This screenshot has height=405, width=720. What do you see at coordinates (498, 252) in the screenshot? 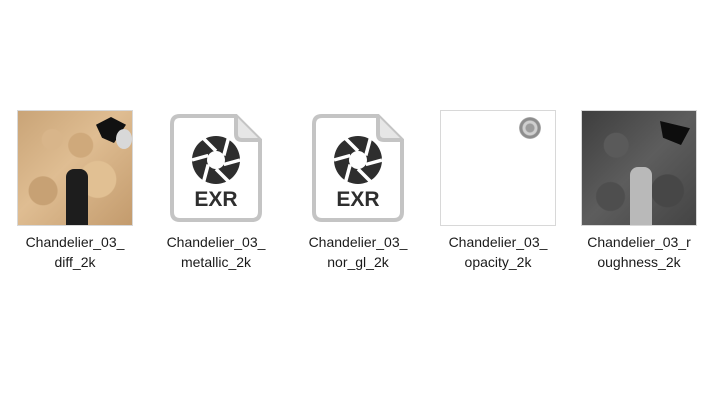
I see `file-name: Chandelier_03_ opacity_2k` at bounding box center [498, 252].